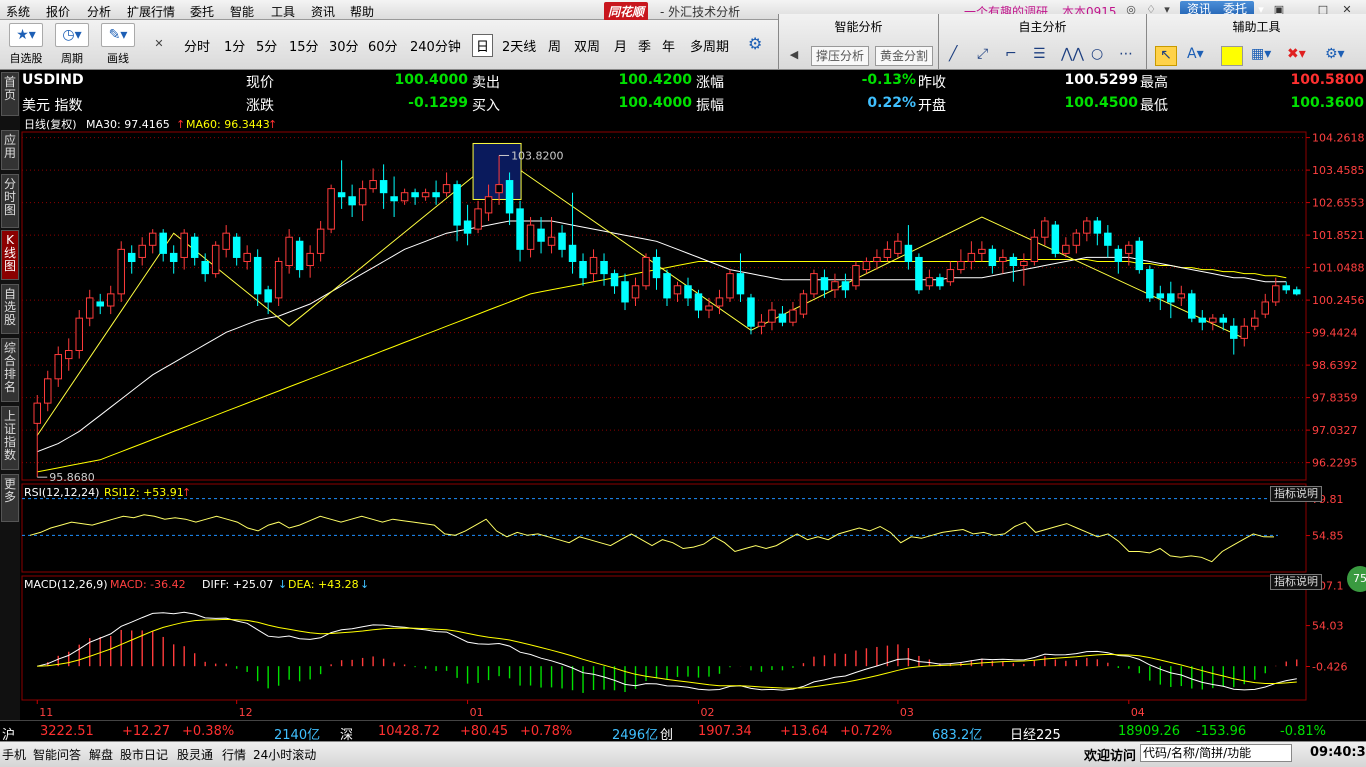  What do you see at coordinates (519, 45) in the screenshot?
I see `period-tab: 2天线` at bounding box center [519, 45].